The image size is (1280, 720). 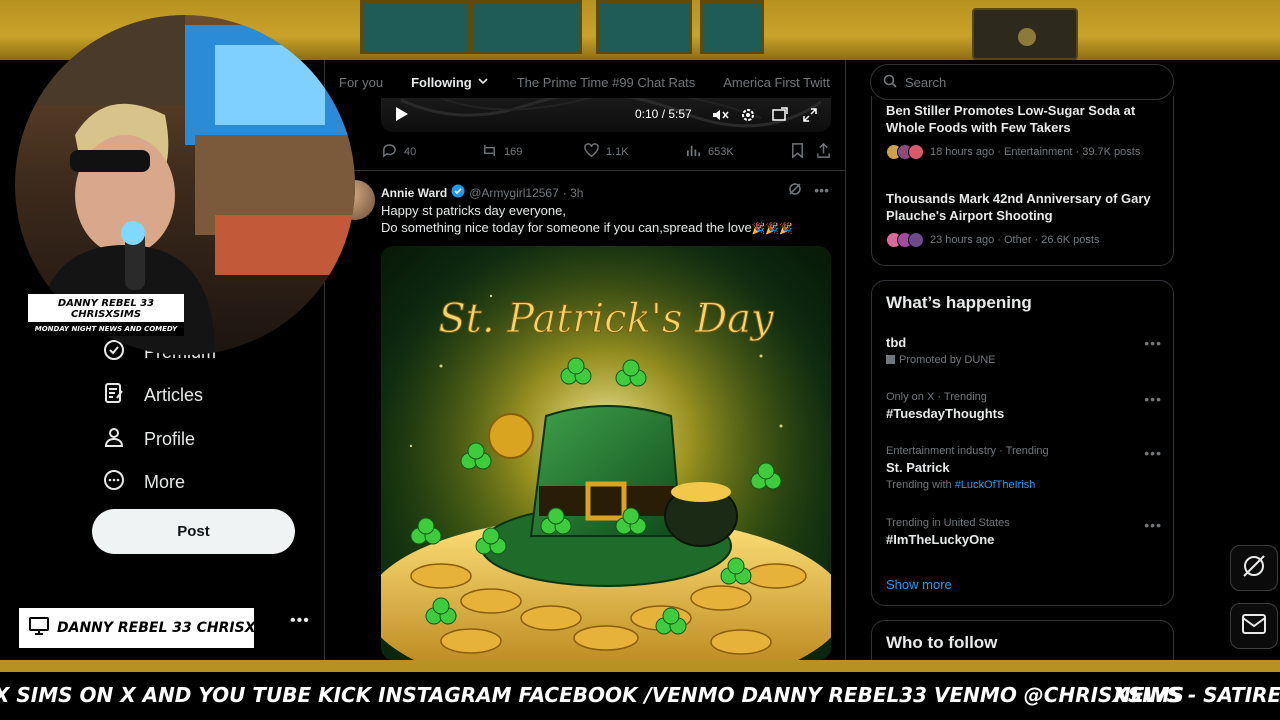 I want to click on nav-item-articles: Articles, so click(x=152, y=395).